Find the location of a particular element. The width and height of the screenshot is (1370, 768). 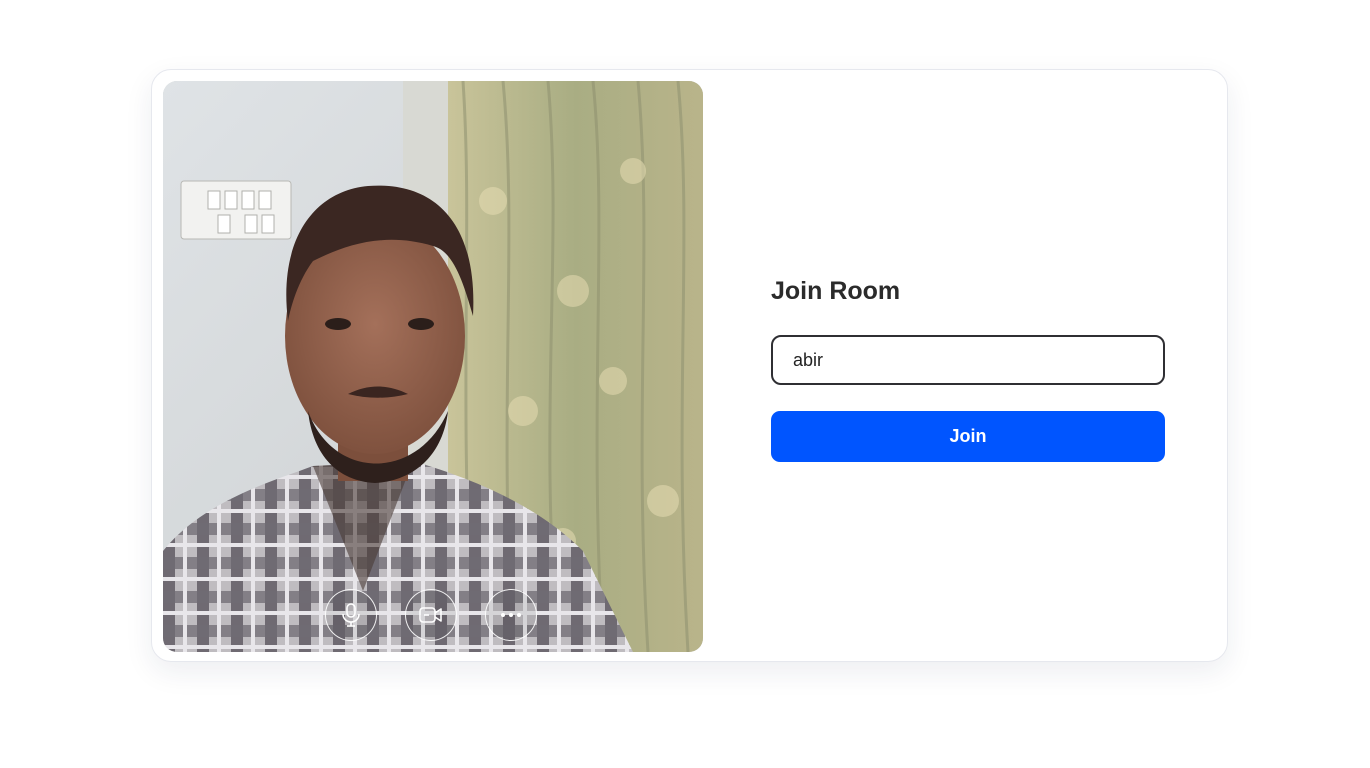

join-room-form: Join Room Join is located at coordinates (968, 368).